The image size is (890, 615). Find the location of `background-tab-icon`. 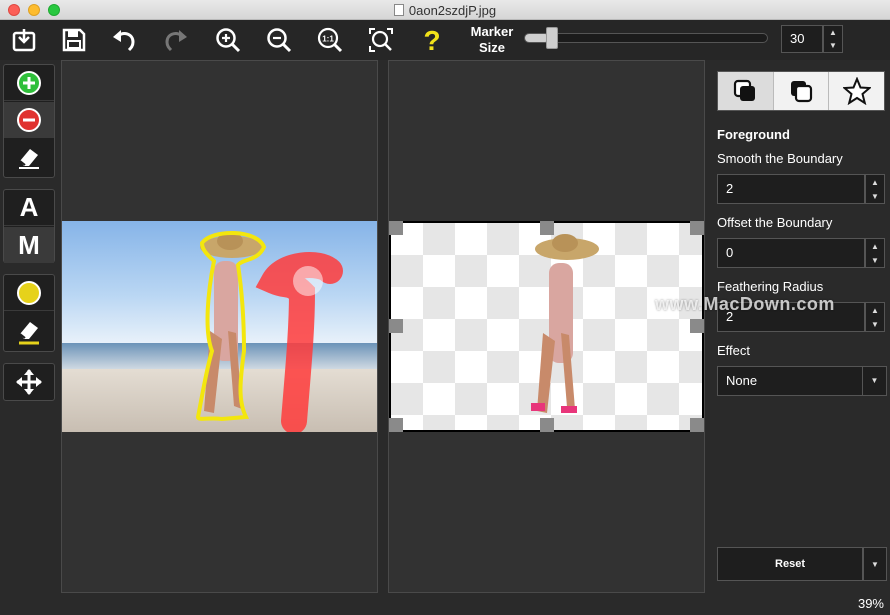

background-tab-icon is located at coordinates (802, 92).